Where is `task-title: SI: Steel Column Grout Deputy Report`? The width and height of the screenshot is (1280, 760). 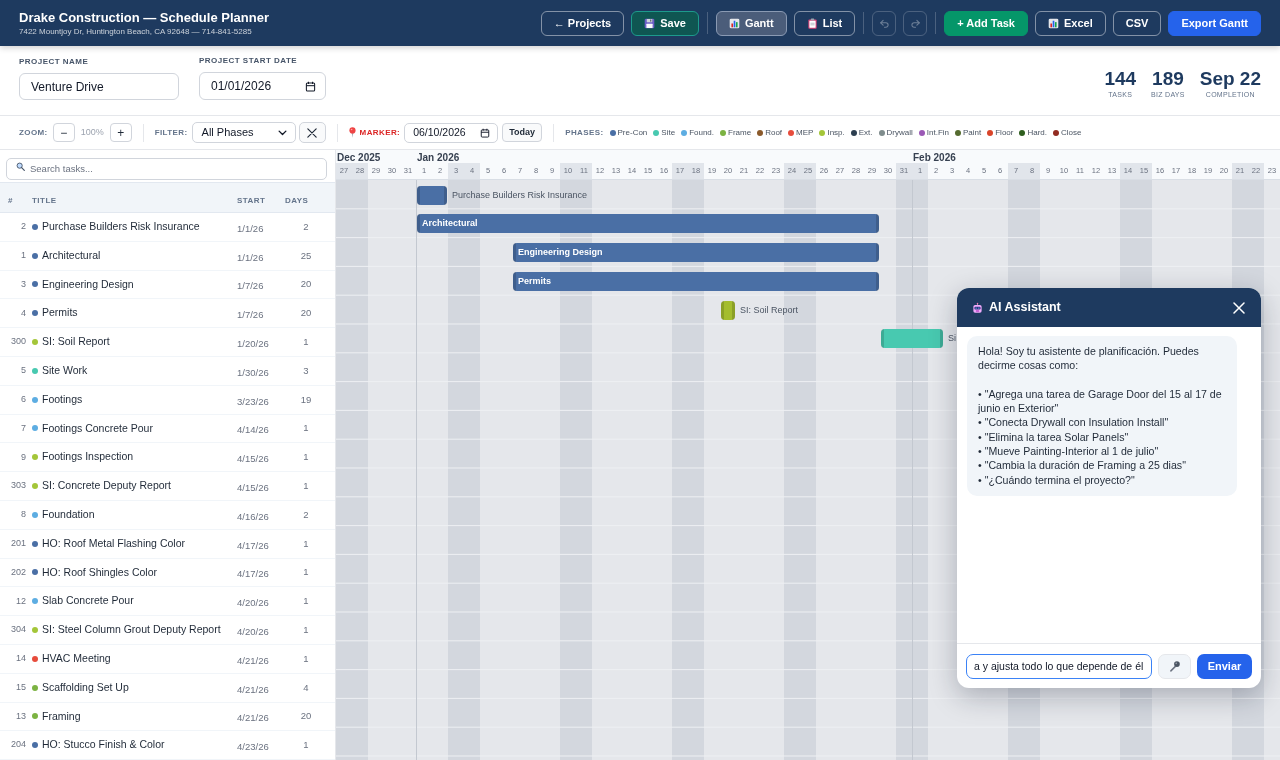
task-title: SI: Steel Column Grout Deputy Report is located at coordinates (131, 630).